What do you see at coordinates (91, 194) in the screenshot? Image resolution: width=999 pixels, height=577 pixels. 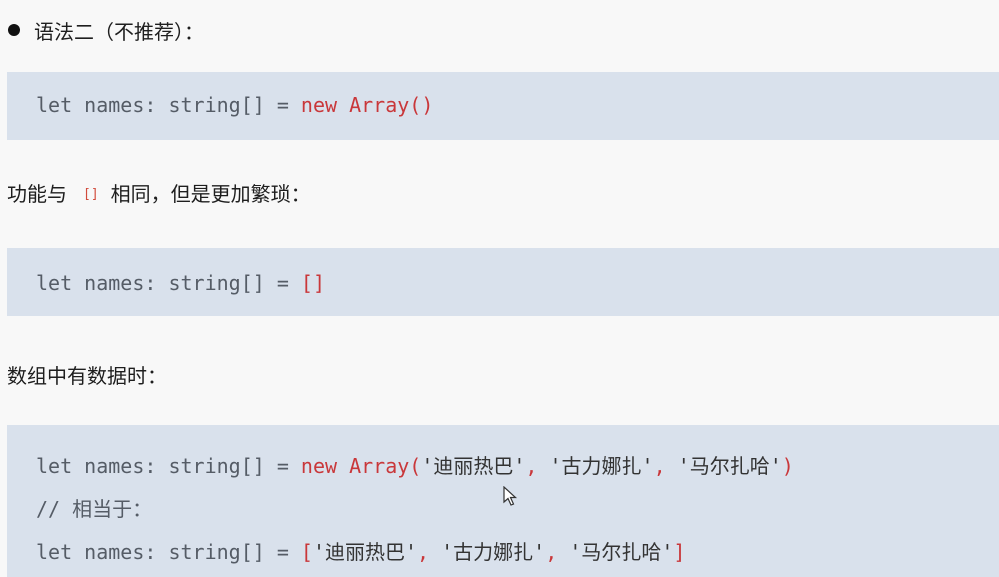 I see `inline-code: []` at bounding box center [91, 194].